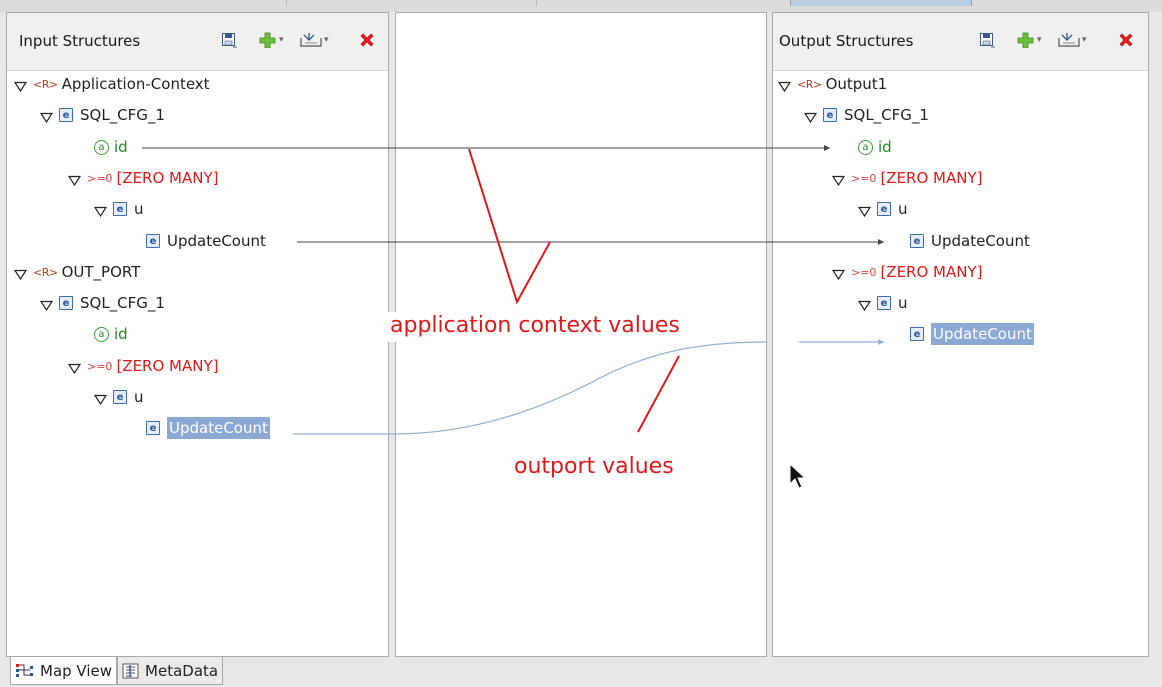 The width and height of the screenshot is (1162, 687). I want to click on annotation-arrow-application-context, so click(509, 226).